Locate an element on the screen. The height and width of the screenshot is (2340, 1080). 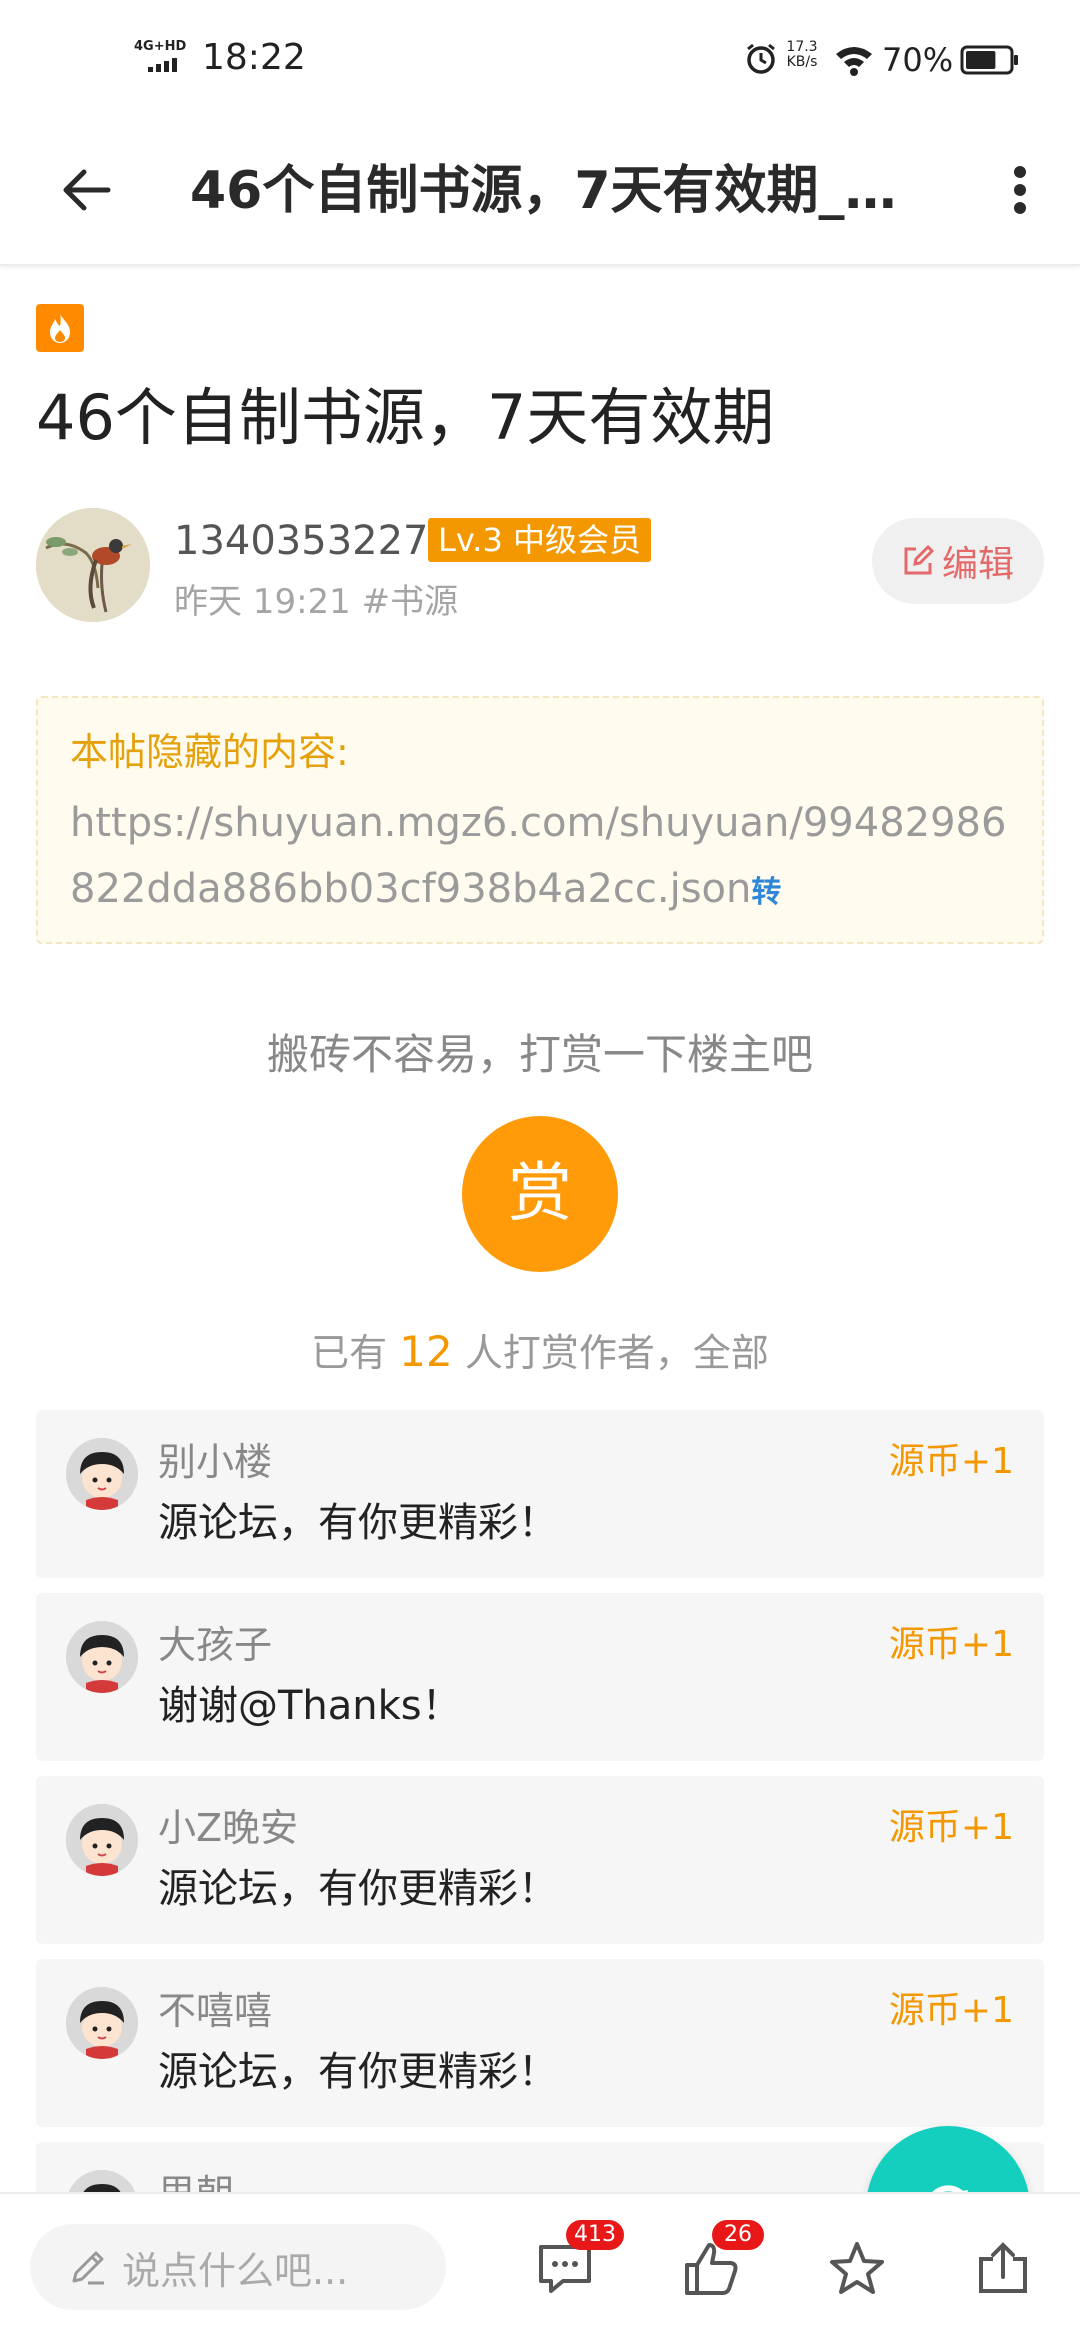
pencil-icon is located at coordinates (88, 2268).